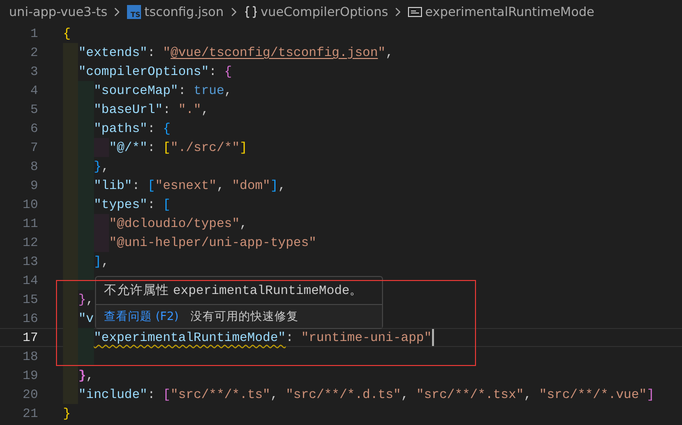 This screenshot has height=425, width=682. Describe the element at coordinates (117, 204) in the screenshot. I see `code-line: "types": [` at that location.